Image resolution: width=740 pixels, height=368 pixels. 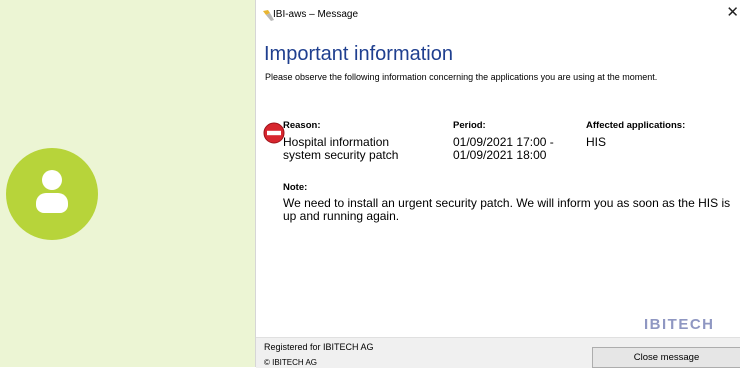 I want to click on stop-icon, so click(x=274, y=133).